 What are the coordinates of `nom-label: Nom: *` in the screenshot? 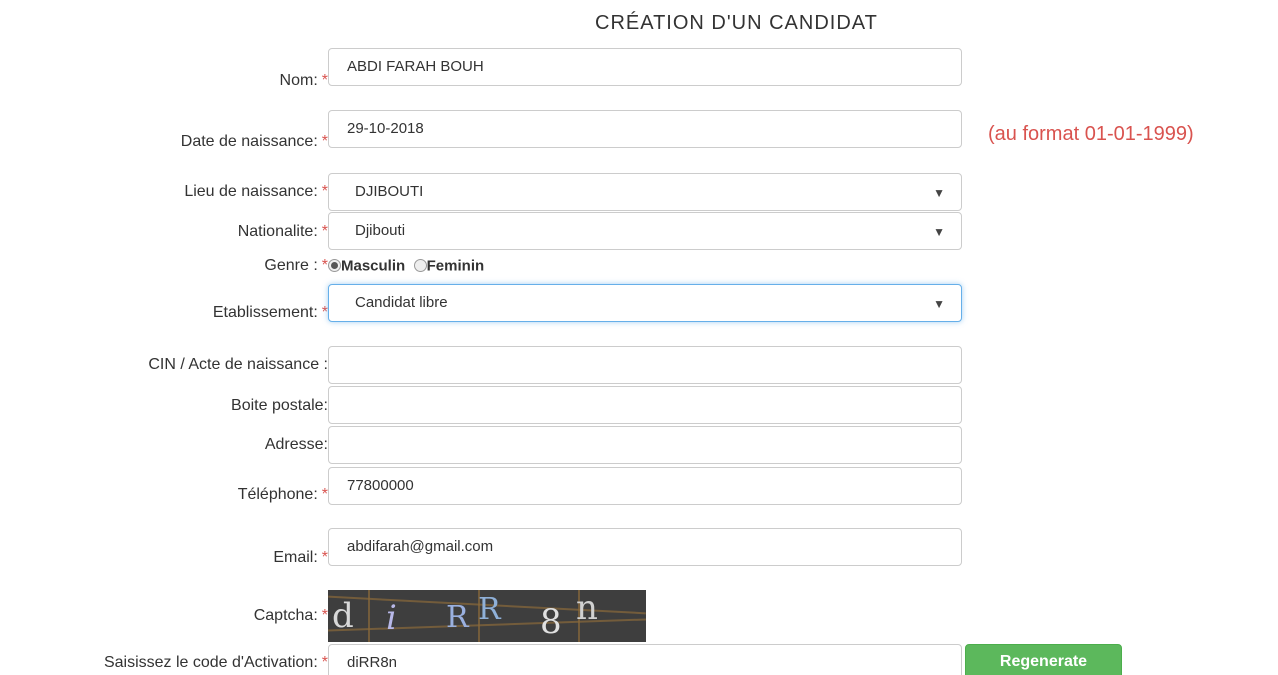 It's located at (303, 80).